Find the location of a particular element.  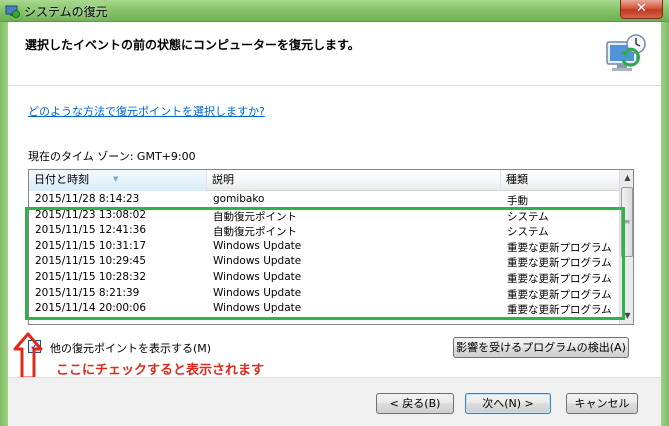

show-more-checkbox-label: 他の復元ポイントを表示する(M) is located at coordinates (130, 348).